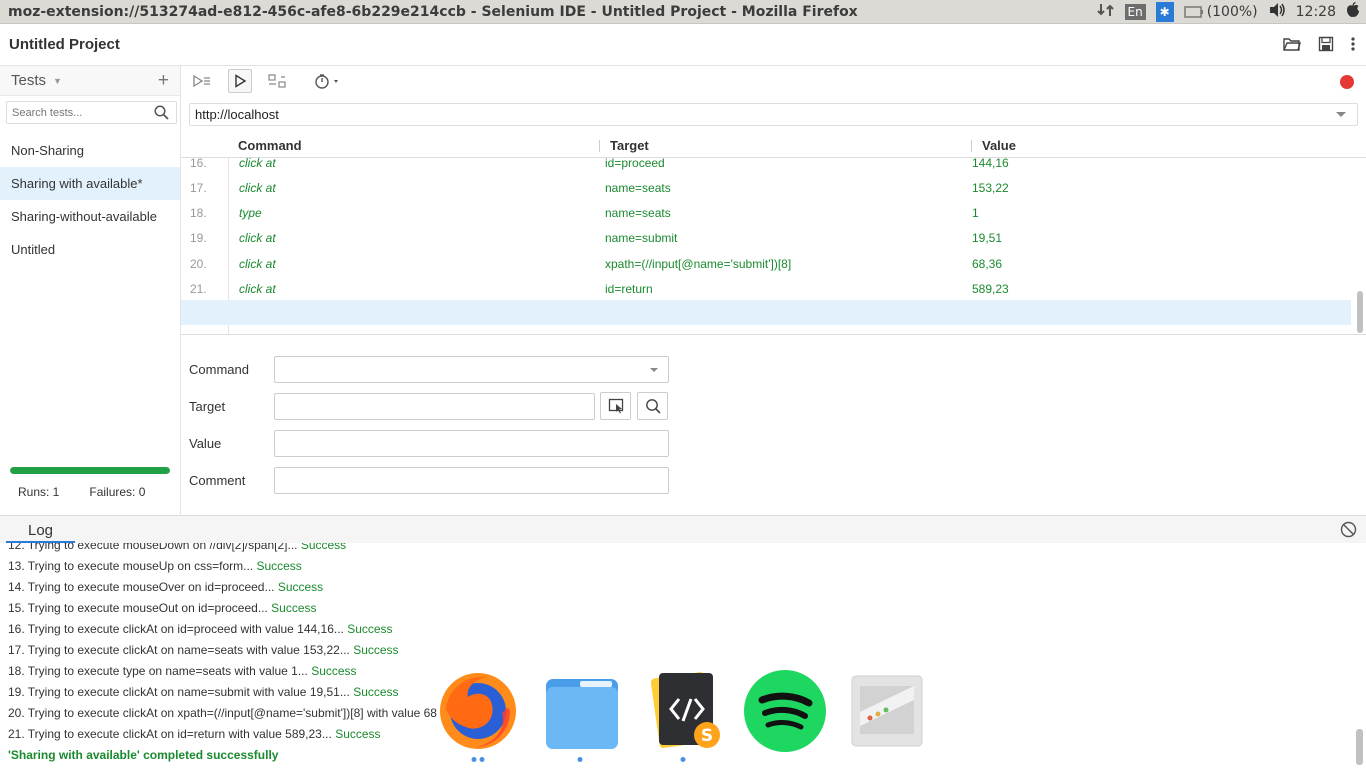  Describe the element at coordinates (1360, 312) in the screenshot. I see `table-scrollbar` at that location.